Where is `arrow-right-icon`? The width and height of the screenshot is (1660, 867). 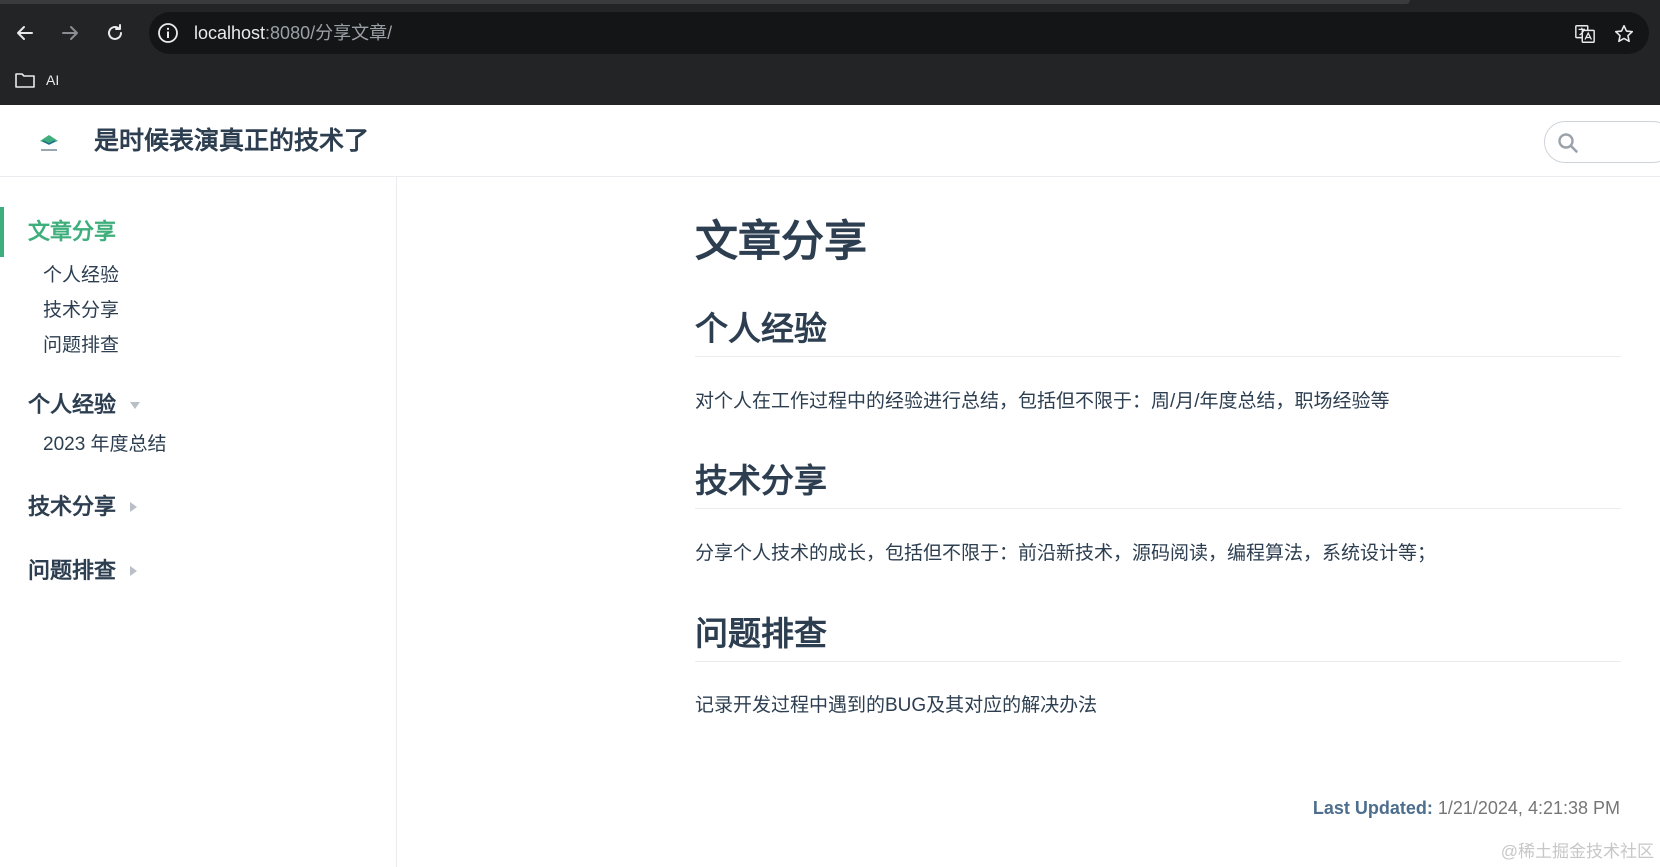
arrow-right-icon is located at coordinates (70, 33).